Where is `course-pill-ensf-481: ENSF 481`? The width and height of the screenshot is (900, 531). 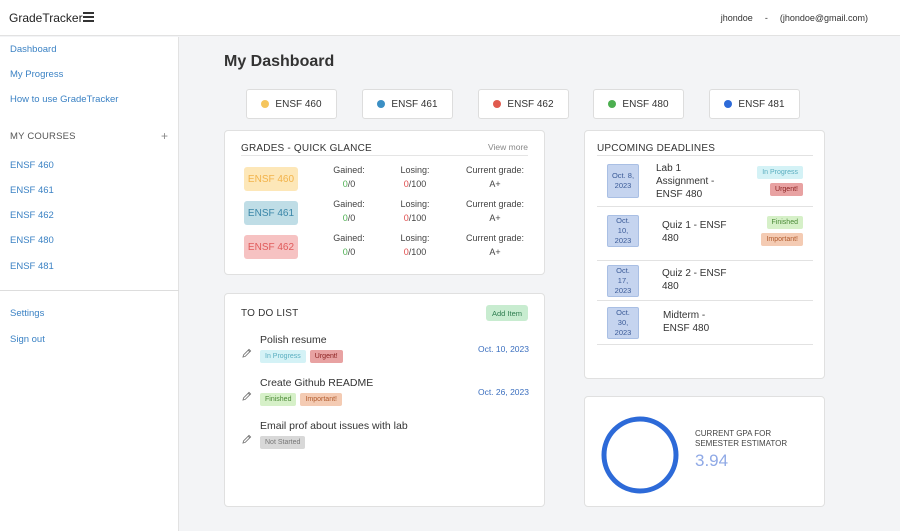
course-pill-ensf-481: ENSF 481 is located at coordinates (754, 104).